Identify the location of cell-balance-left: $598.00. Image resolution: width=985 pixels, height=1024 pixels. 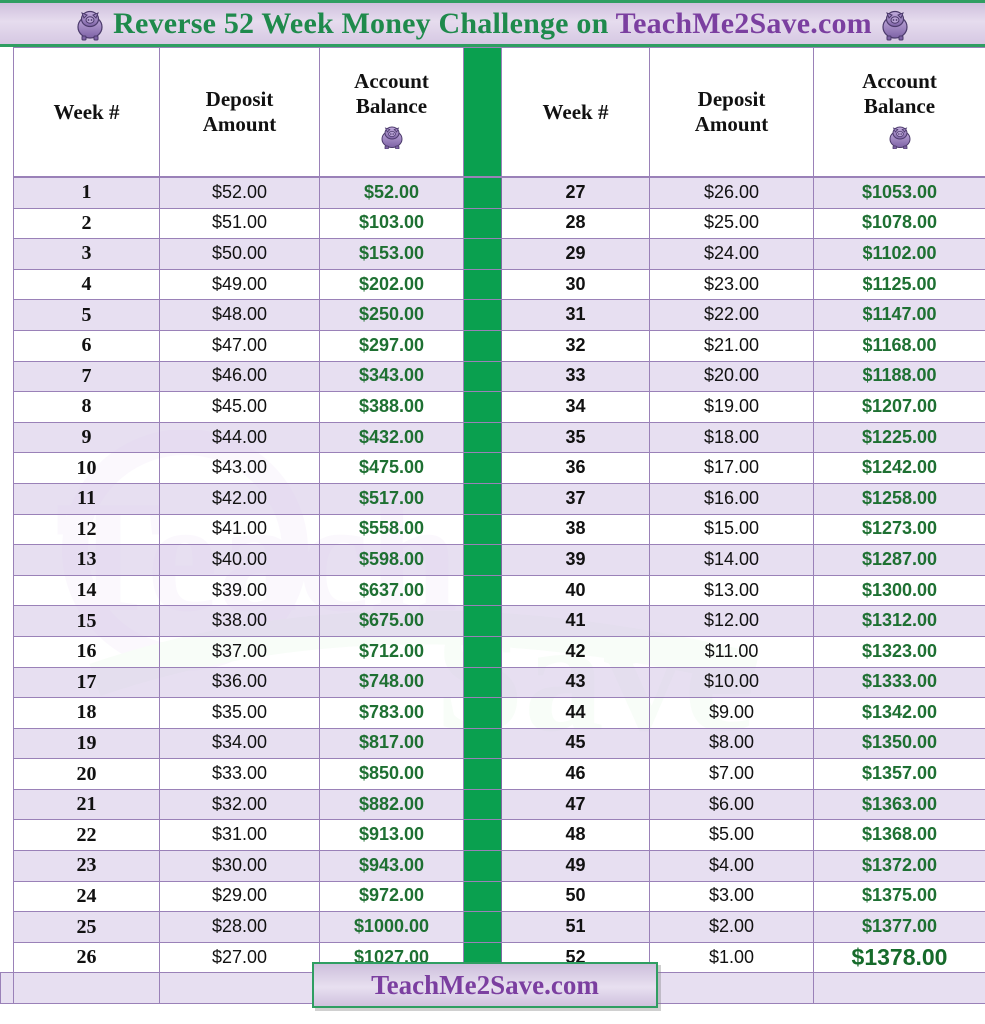
(391, 560).